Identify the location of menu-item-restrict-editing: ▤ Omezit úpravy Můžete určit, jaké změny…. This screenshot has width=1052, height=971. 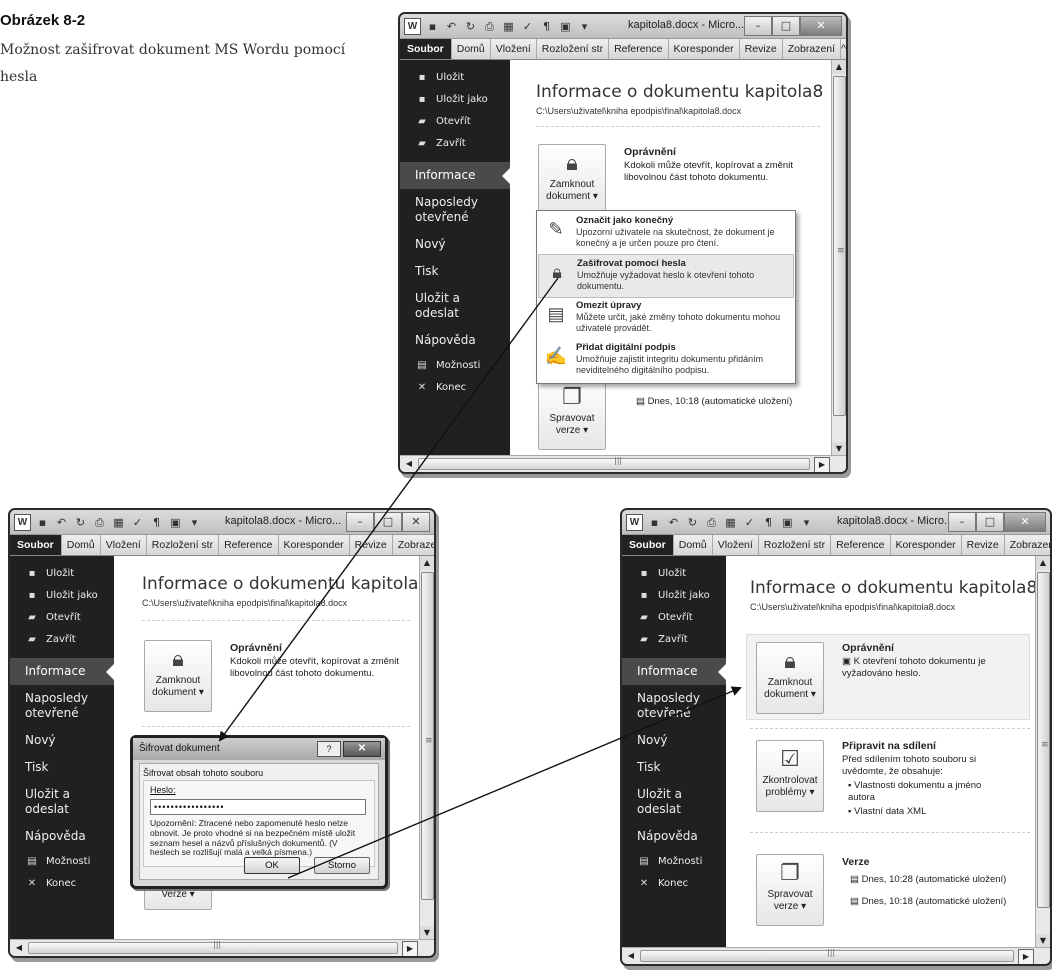
(666, 318).